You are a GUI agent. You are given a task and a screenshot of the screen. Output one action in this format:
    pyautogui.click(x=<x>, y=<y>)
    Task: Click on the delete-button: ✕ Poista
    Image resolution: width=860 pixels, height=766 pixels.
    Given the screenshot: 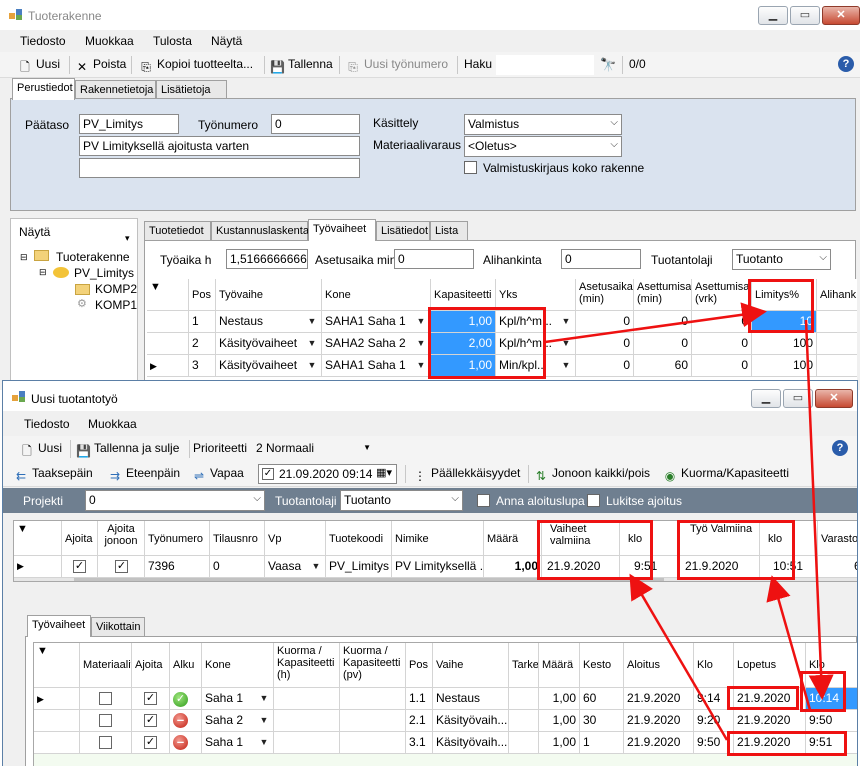 What is the action you would take?
    pyautogui.click(x=100, y=65)
    